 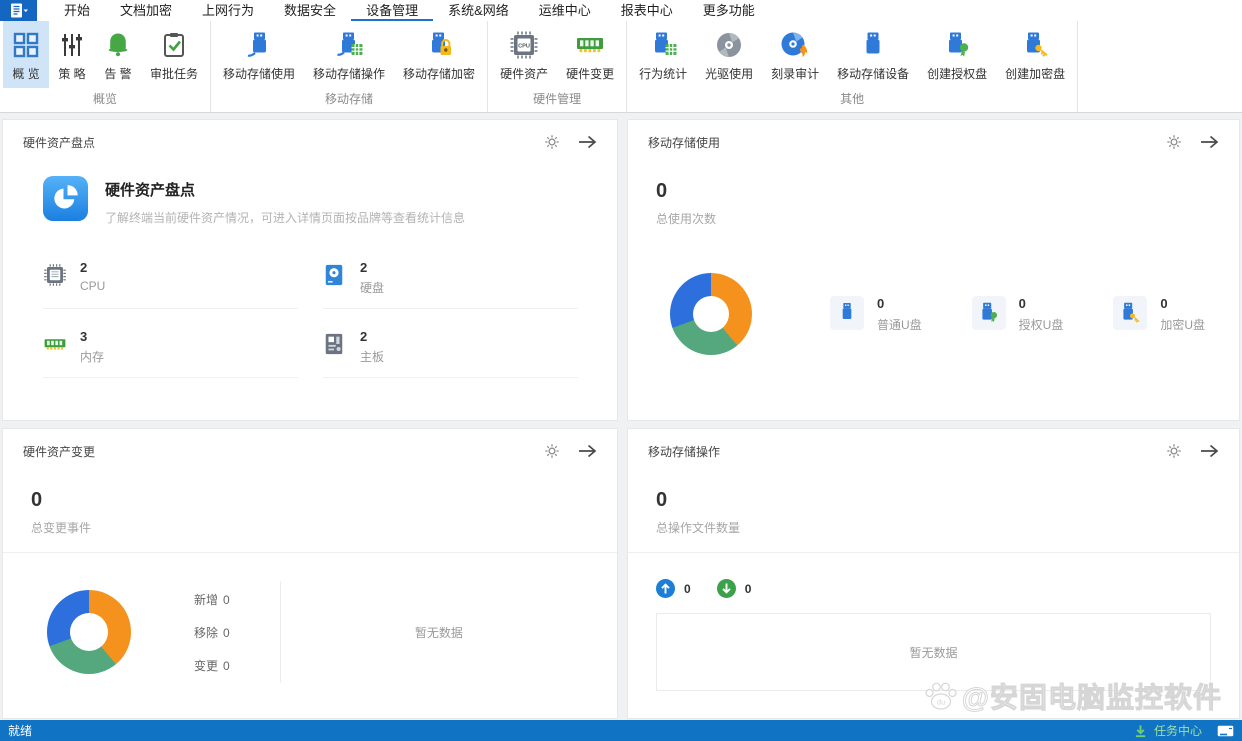 What do you see at coordinates (146, 10) in the screenshot?
I see `menu-tab-doc-encrypt: 文档加密` at bounding box center [146, 10].